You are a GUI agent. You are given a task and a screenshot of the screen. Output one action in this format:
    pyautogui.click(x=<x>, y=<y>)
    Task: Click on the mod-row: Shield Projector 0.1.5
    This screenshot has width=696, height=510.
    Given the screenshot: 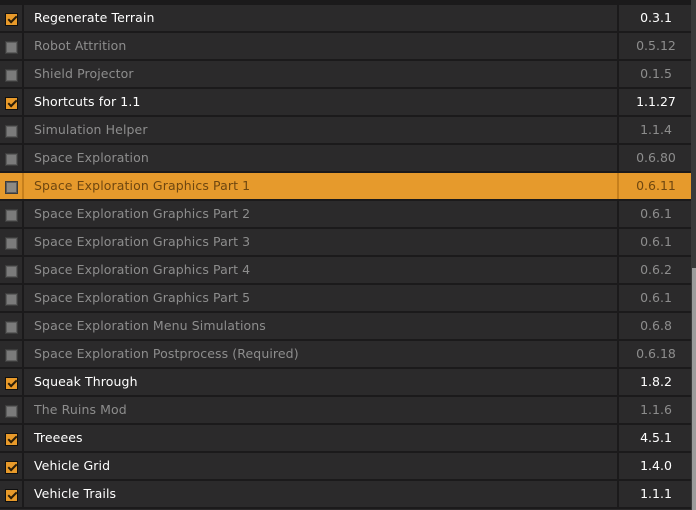 What is the action you would take?
    pyautogui.click(x=345, y=75)
    